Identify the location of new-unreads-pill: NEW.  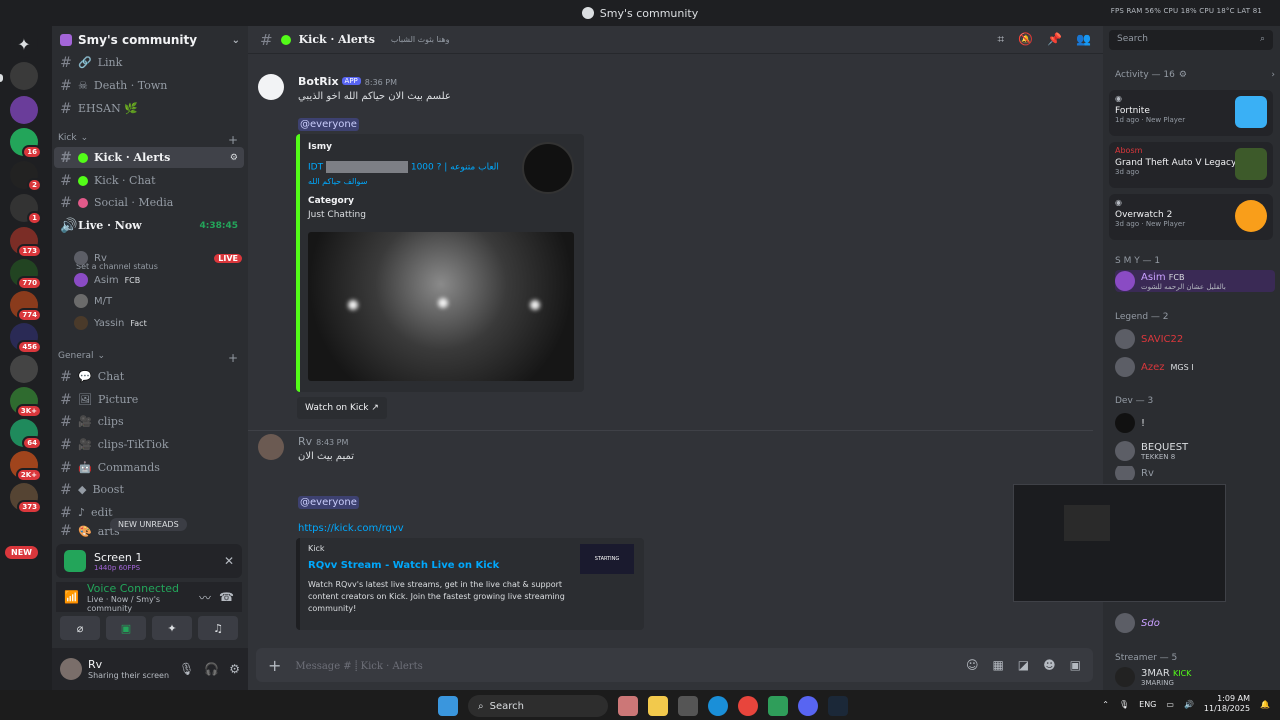
(21, 552).